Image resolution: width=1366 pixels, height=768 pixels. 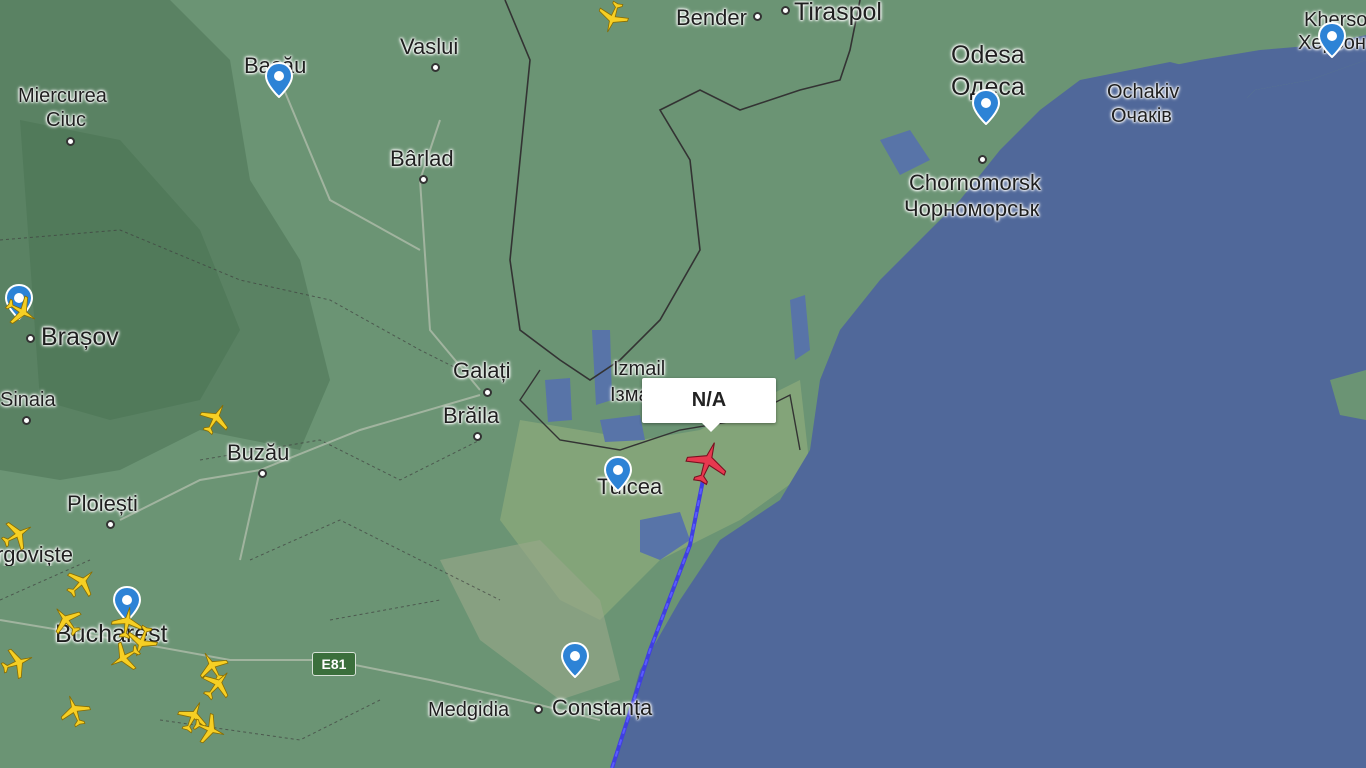 I want to click on city-miercurea: Miercurea, so click(x=62, y=96).